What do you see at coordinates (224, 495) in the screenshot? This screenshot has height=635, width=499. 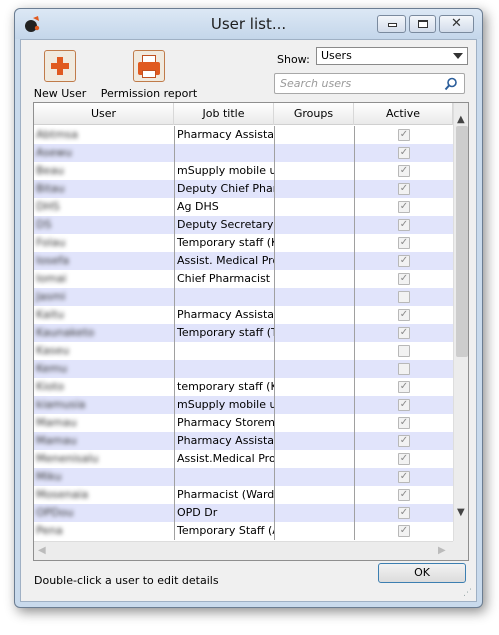 I see `cell-job-title: Pharmacist (Wards,` at bounding box center [224, 495].